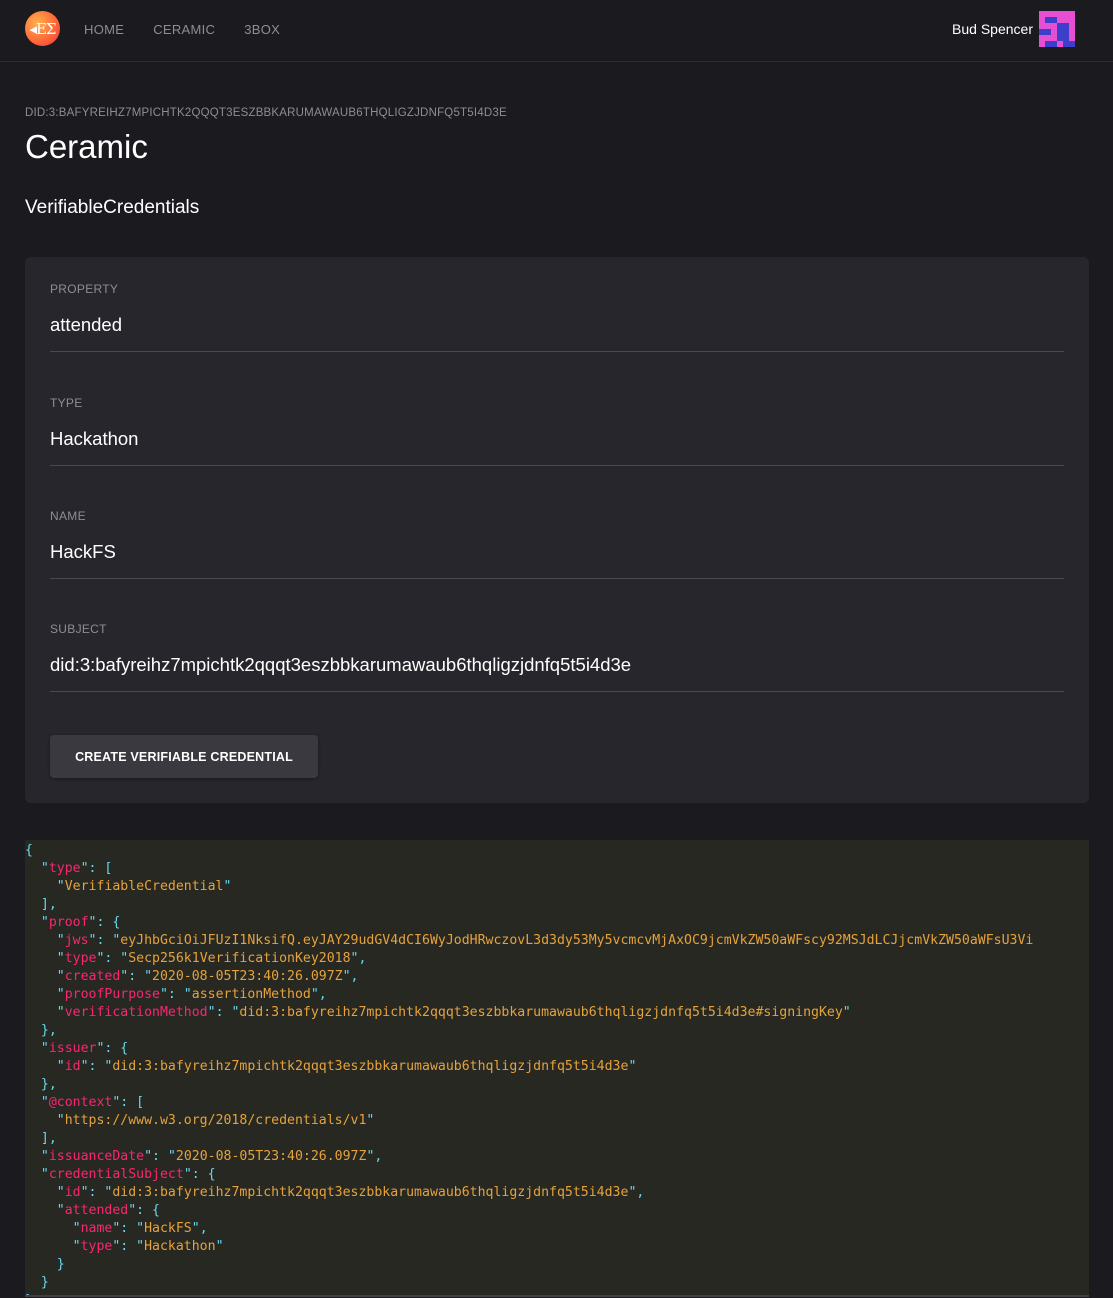  I want to click on type-input: Hackathon, so click(94, 439).